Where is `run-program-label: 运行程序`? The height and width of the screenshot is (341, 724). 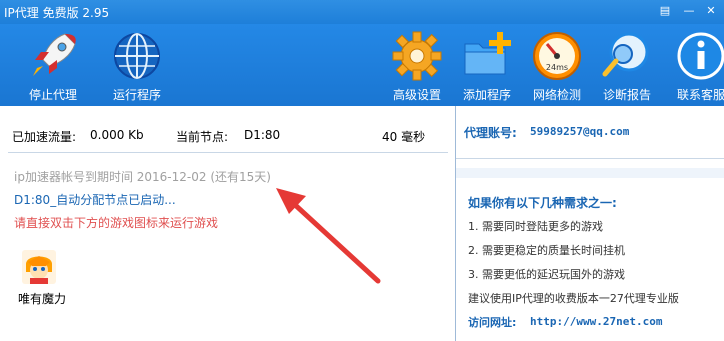
run-program-label: 运行程序 is located at coordinates (136, 95).